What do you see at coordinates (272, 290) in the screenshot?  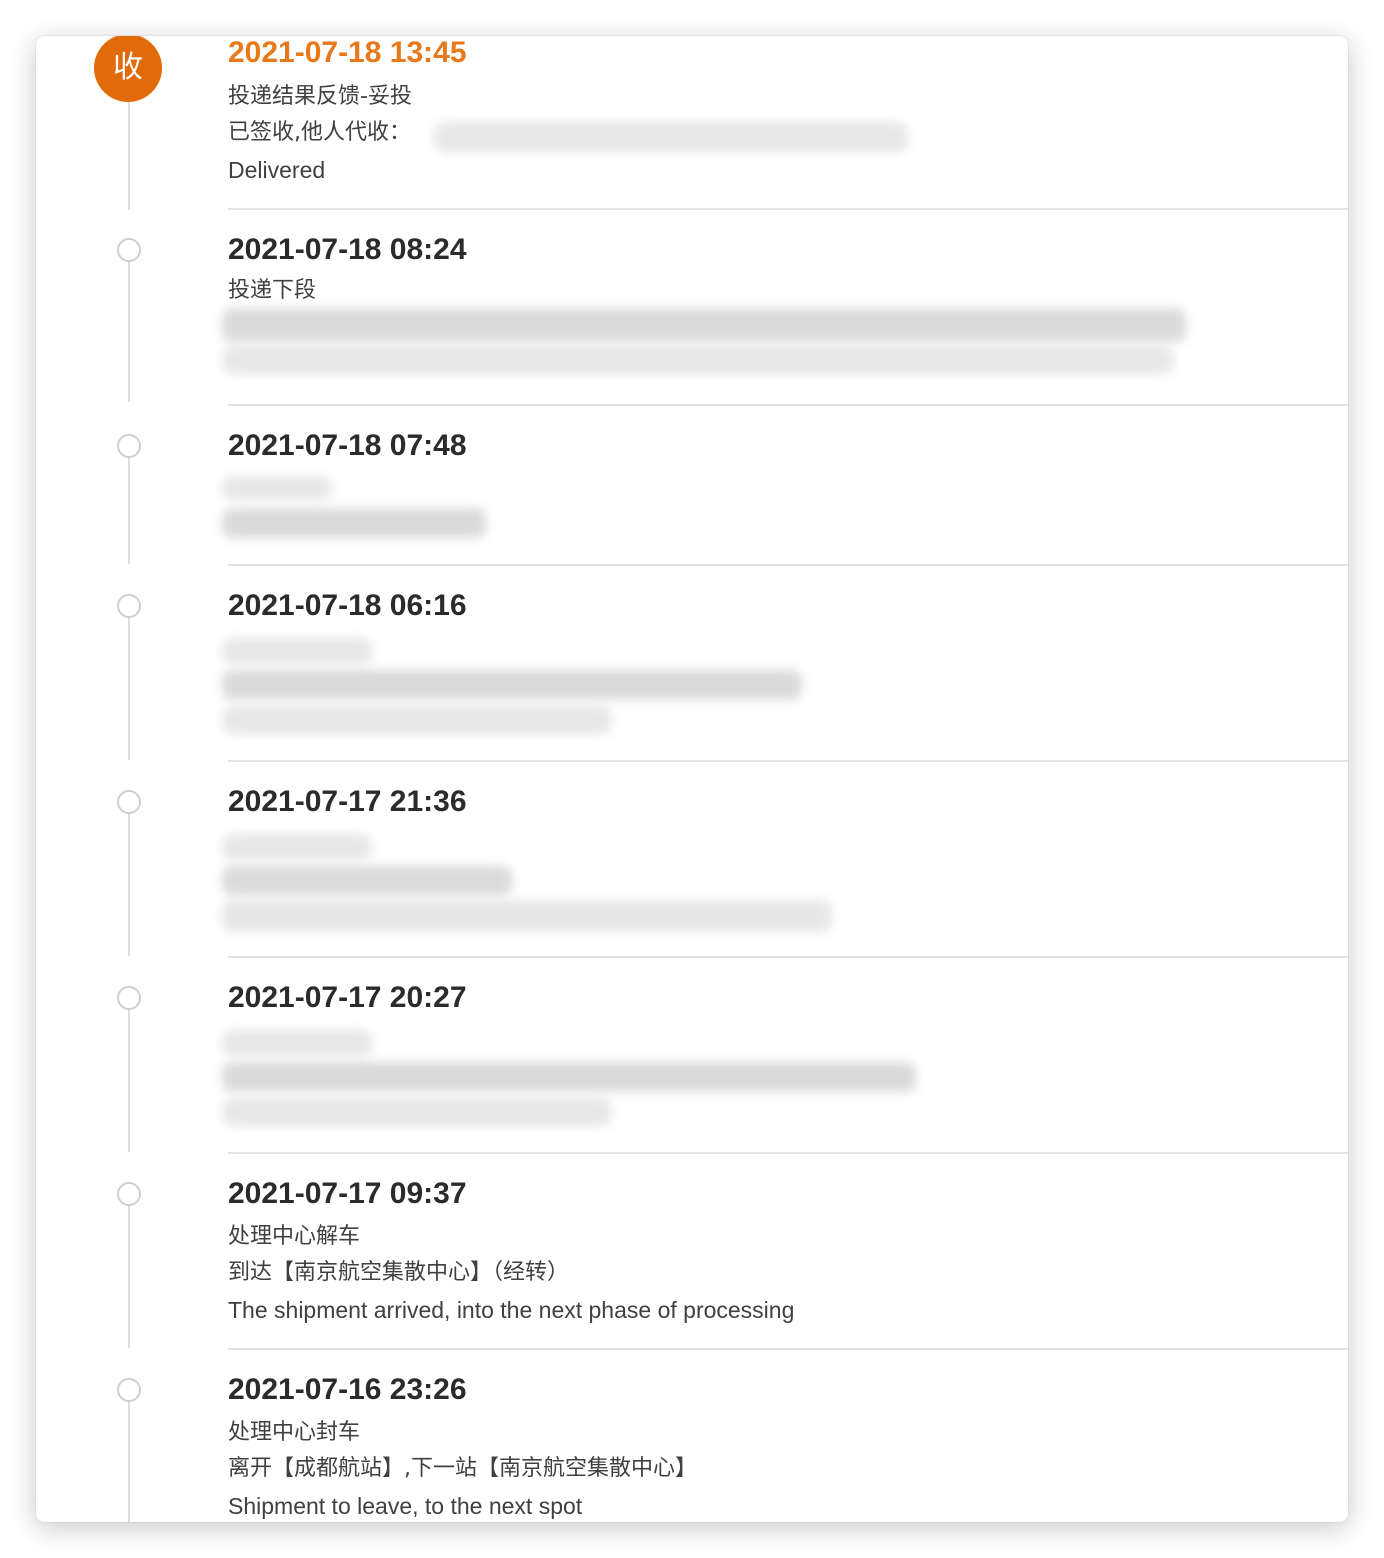 I see `event-status: 投递下段` at bounding box center [272, 290].